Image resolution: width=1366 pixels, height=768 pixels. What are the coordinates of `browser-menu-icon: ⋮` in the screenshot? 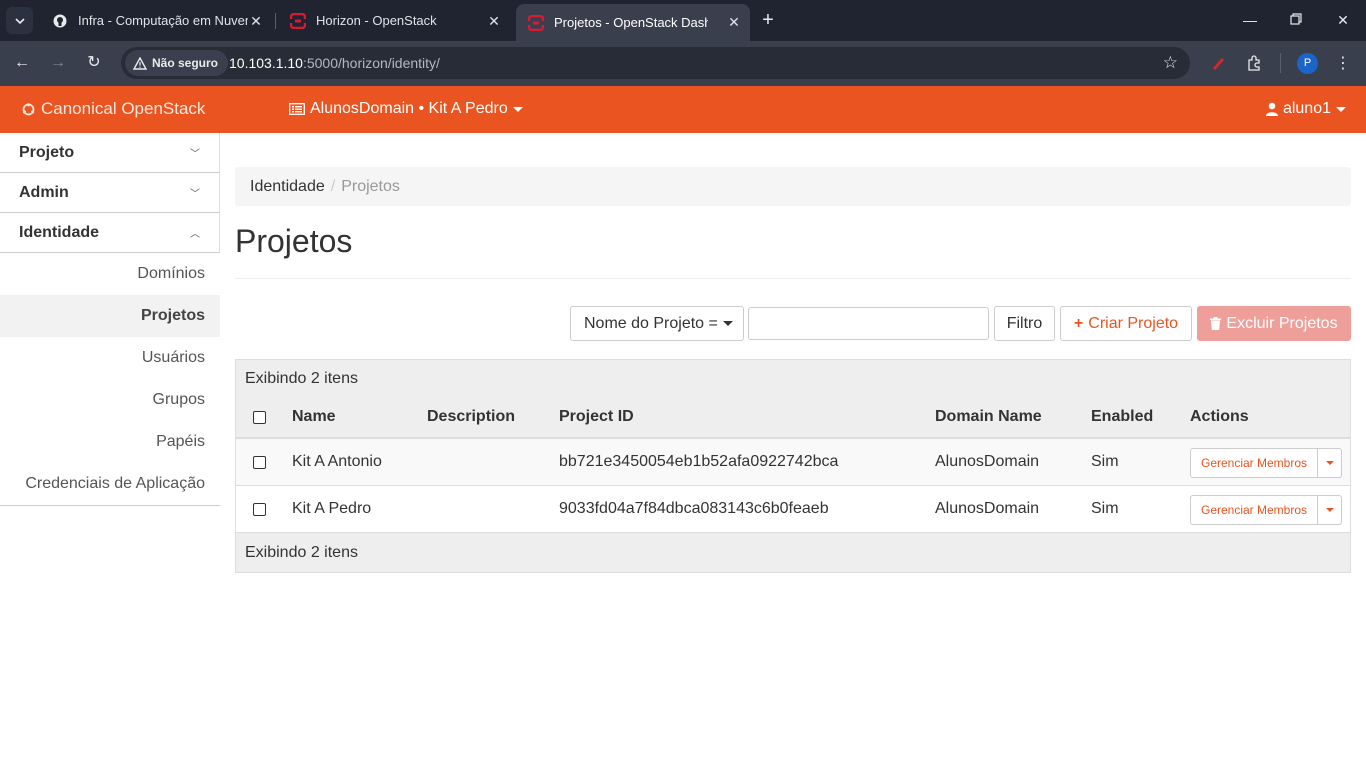 It's located at (1343, 63).